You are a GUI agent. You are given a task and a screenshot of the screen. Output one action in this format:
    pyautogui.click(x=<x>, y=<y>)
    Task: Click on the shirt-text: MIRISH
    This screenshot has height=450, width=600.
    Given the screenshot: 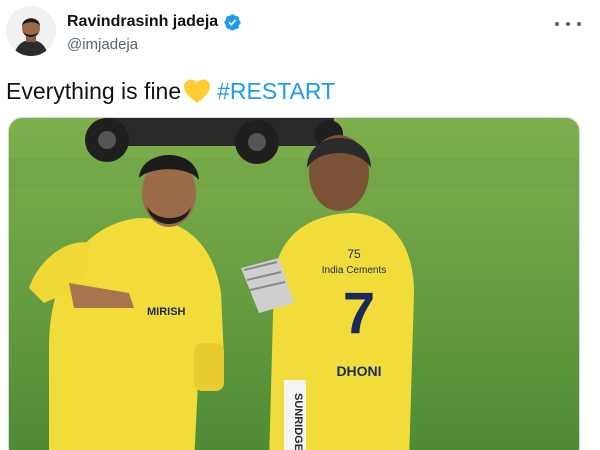 What is the action you would take?
    pyautogui.click(x=166, y=312)
    